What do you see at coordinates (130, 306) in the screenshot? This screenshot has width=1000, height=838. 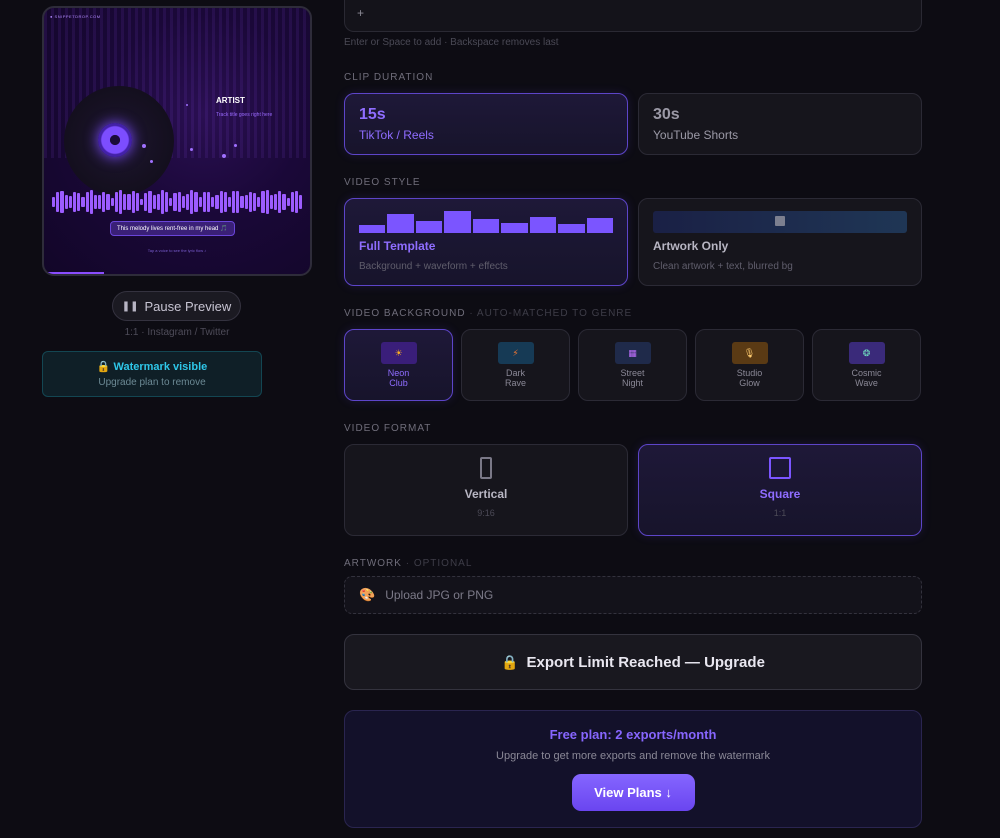 I see `pause-icon: ❚❚` at bounding box center [130, 306].